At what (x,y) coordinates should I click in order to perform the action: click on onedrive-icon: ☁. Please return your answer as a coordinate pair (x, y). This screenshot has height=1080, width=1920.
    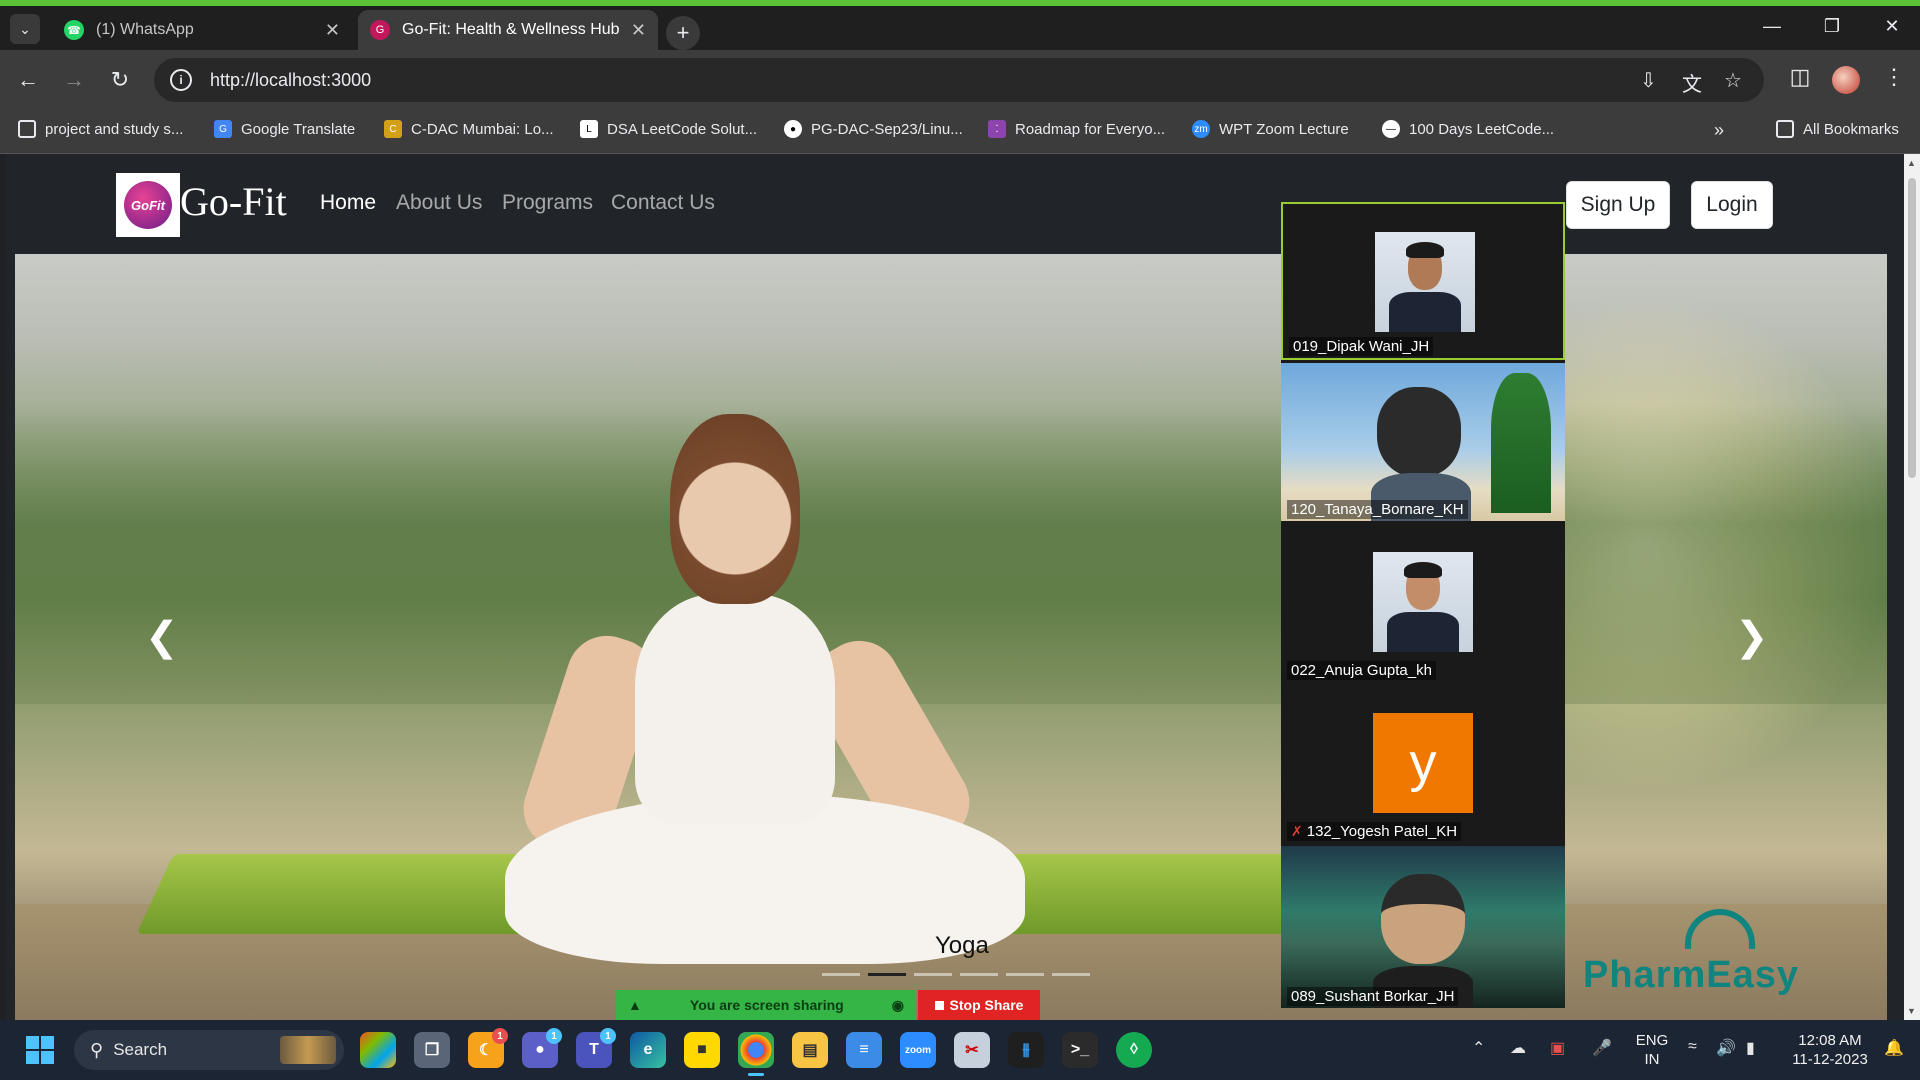
    Looking at the image, I should click on (1518, 1048).